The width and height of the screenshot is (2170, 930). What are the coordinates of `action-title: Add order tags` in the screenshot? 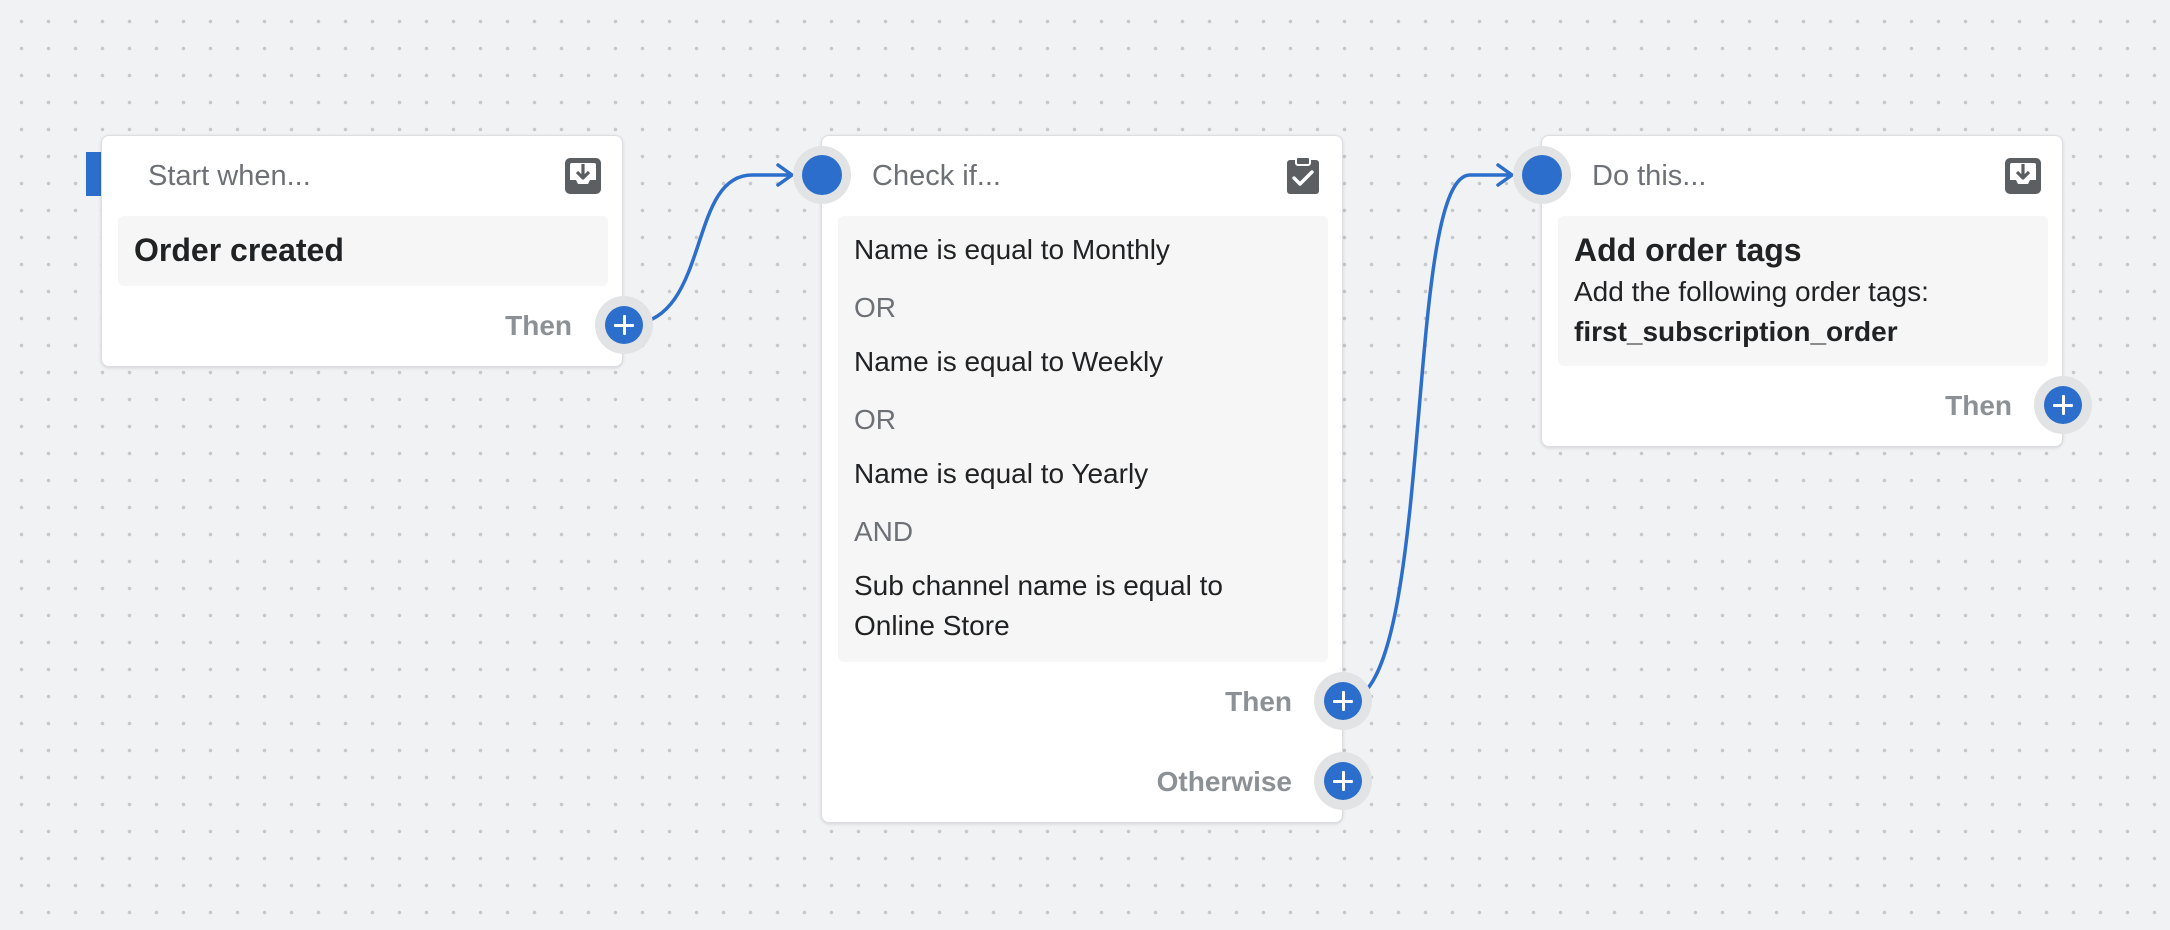 It's located at (1688, 250).